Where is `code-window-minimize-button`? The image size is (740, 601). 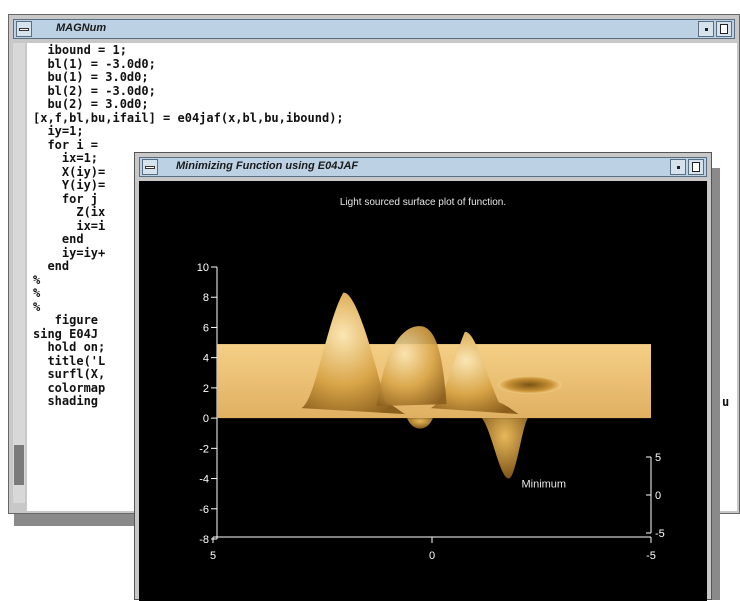
code-window-minimize-button is located at coordinates (706, 29).